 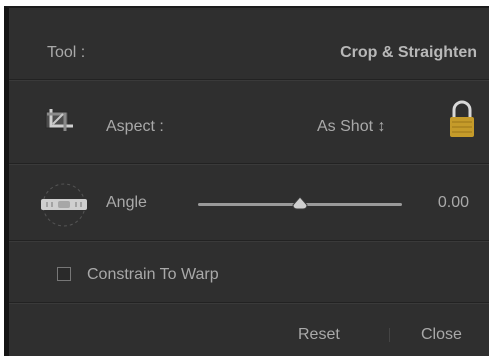 I want to click on crop-tool-icon, so click(x=61, y=120).